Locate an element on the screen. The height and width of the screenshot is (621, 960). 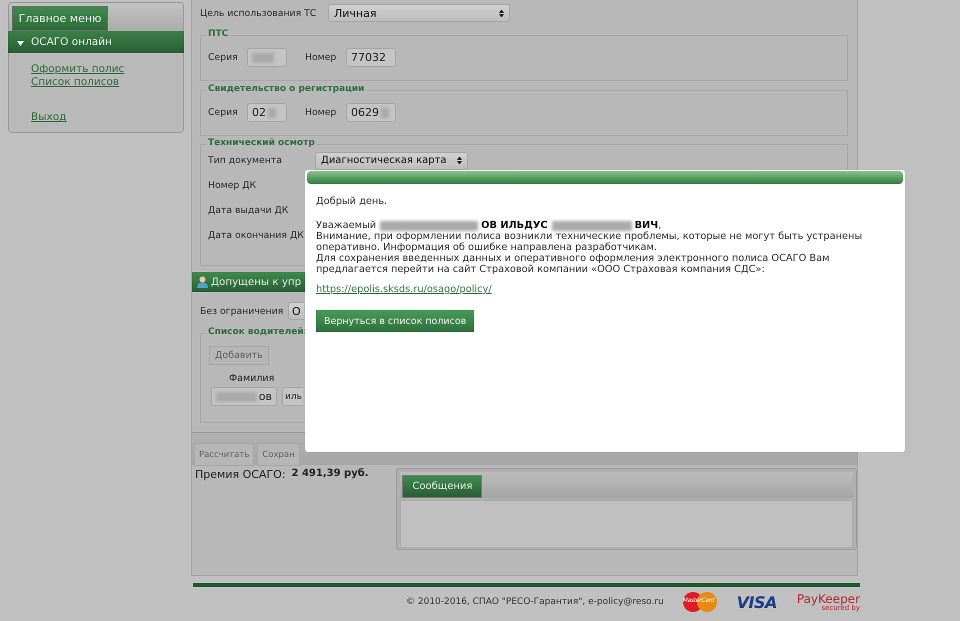
field-label: Дата выдачи ДК is located at coordinates (249, 210).